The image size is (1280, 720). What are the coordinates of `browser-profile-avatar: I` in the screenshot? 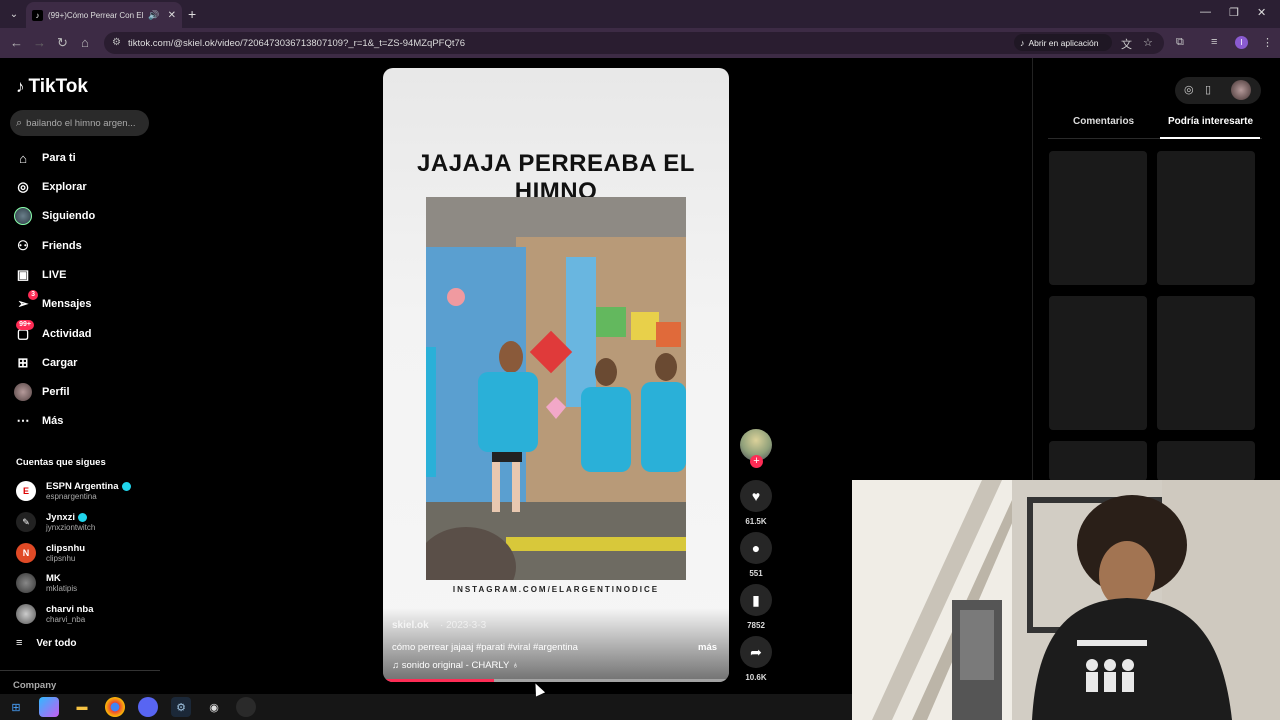 It's located at (1241, 42).